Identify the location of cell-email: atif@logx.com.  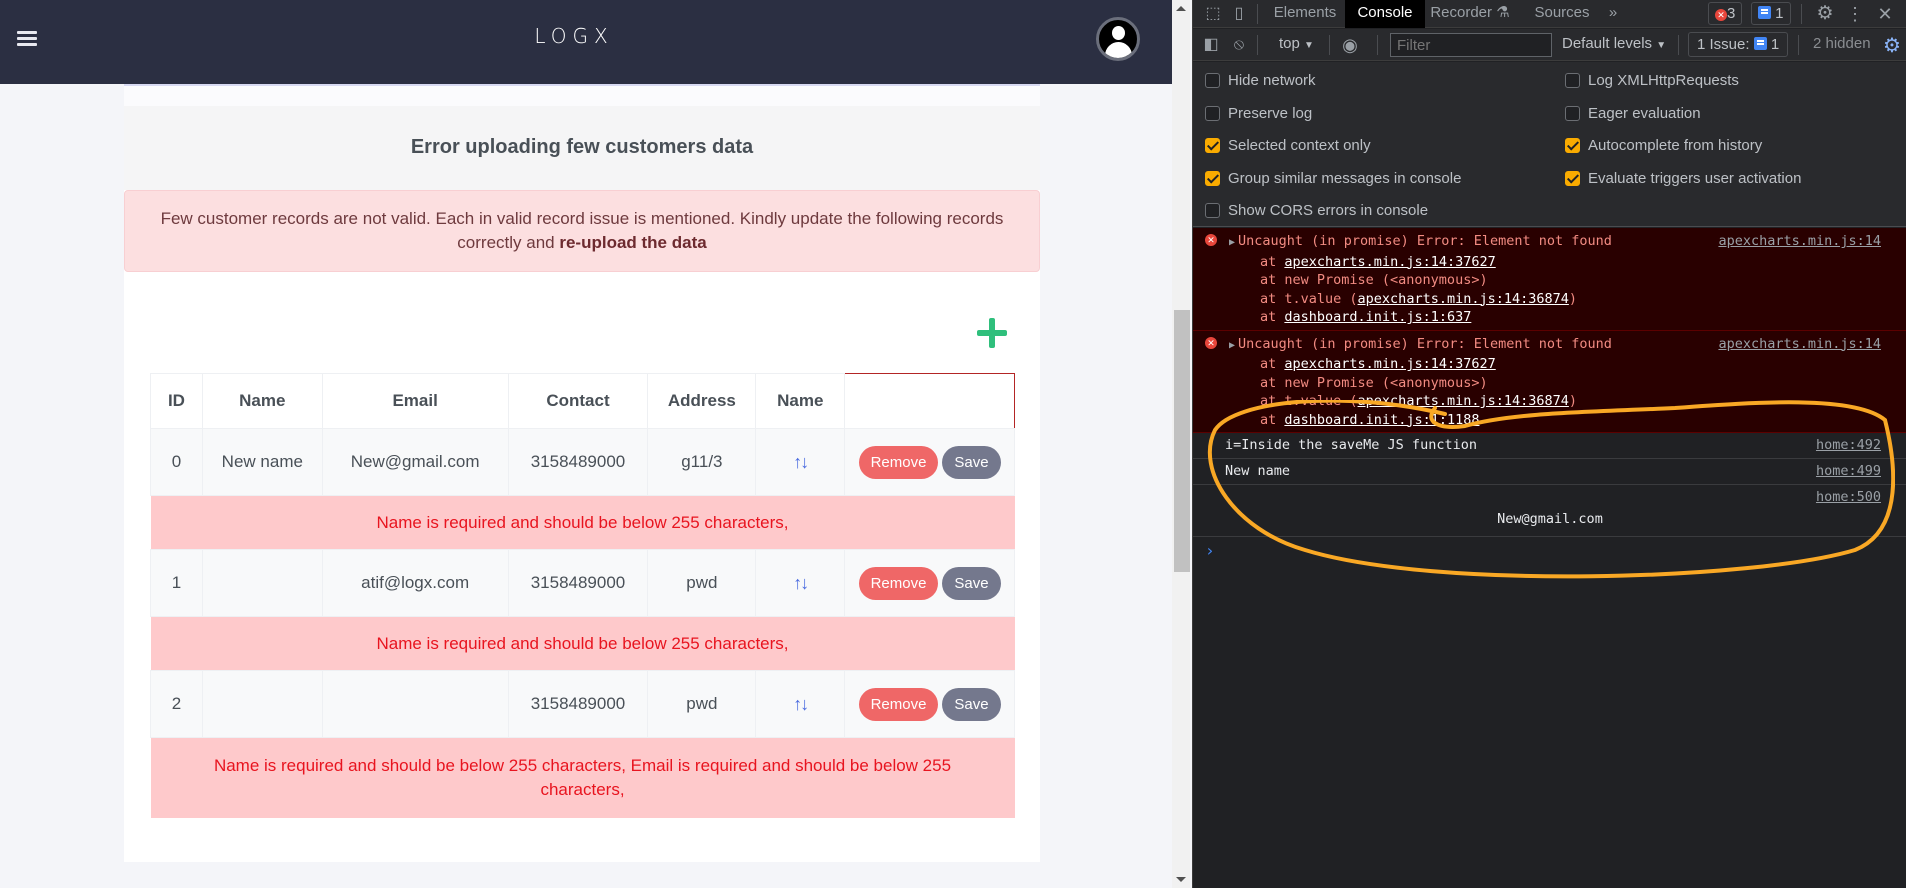
(415, 583).